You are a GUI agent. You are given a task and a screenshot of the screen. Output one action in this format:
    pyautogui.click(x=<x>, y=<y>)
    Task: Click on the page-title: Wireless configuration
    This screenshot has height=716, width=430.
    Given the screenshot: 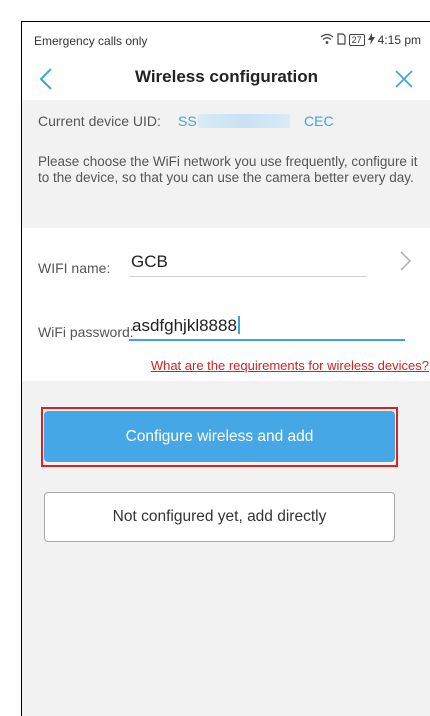 What is the action you would take?
    pyautogui.click(x=226, y=76)
    